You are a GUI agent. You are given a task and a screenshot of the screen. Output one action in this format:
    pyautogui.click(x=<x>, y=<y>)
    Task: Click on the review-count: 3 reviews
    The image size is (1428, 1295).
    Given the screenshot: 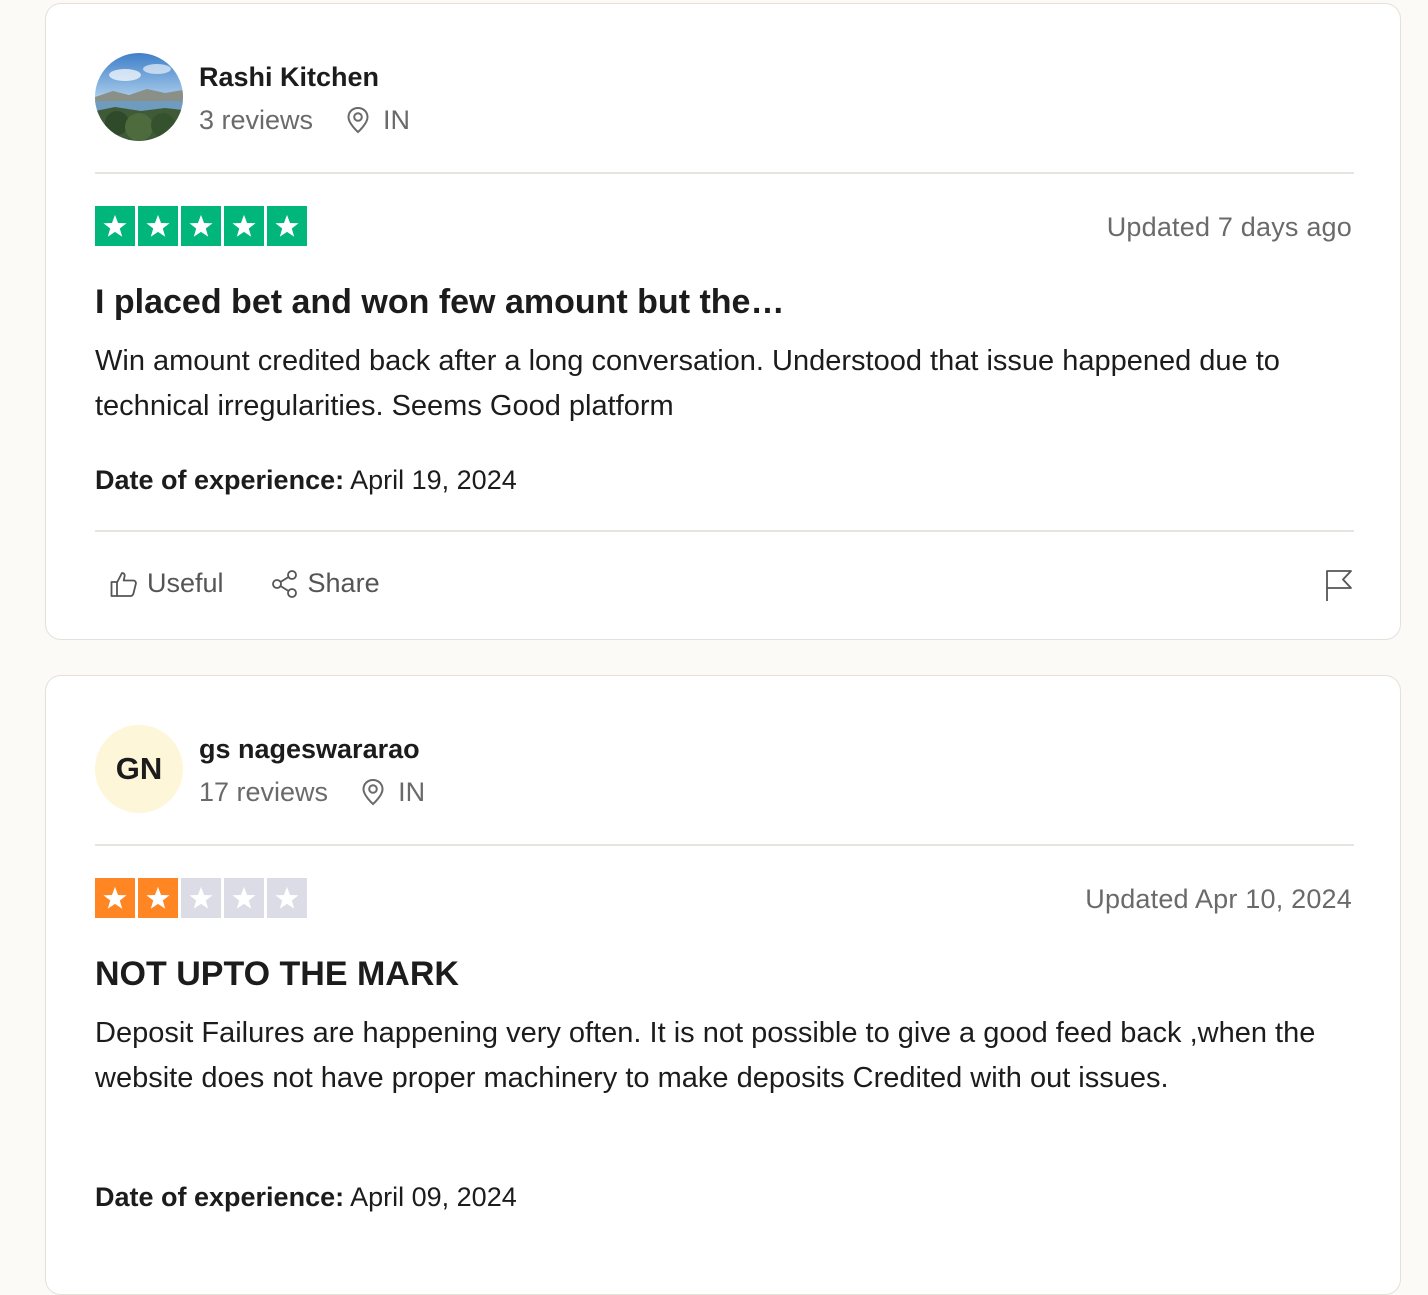 What is the action you would take?
    pyautogui.click(x=256, y=119)
    